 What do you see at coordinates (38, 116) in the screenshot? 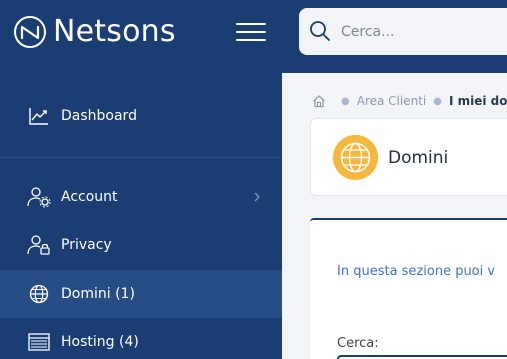
I see `chart-line-icon` at bounding box center [38, 116].